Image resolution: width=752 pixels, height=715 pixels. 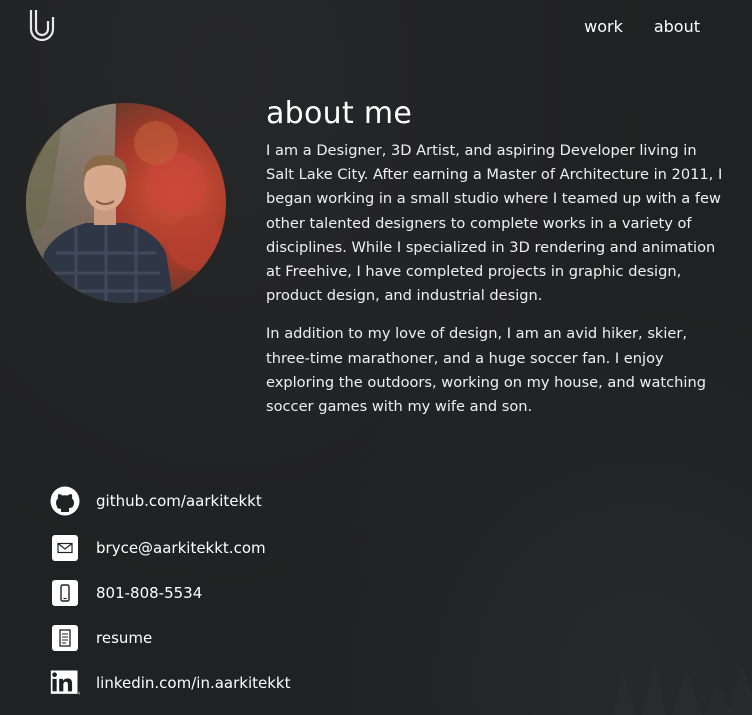 What do you see at coordinates (603, 26) in the screenshot?
I see `nav-link-work: work` at bounding box center [603, 26].